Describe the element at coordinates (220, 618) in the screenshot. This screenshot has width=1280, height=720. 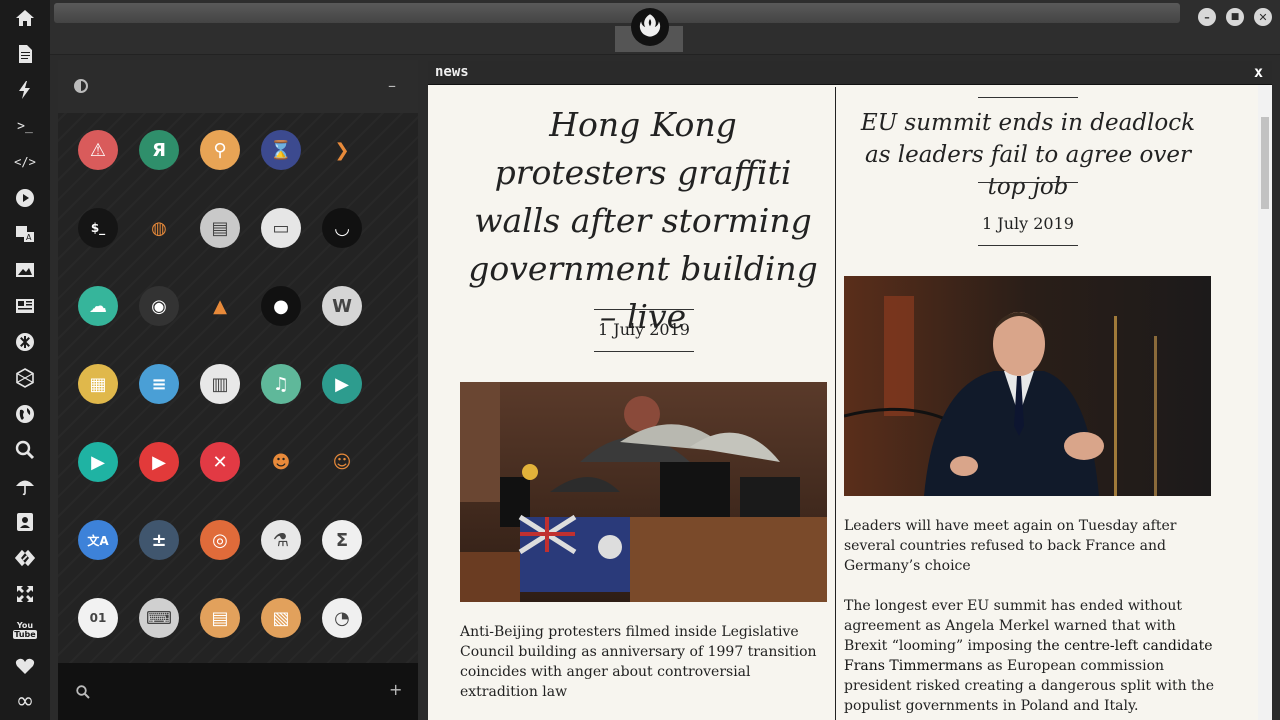
I see `text-editor-app-icon: ▤` at that location.